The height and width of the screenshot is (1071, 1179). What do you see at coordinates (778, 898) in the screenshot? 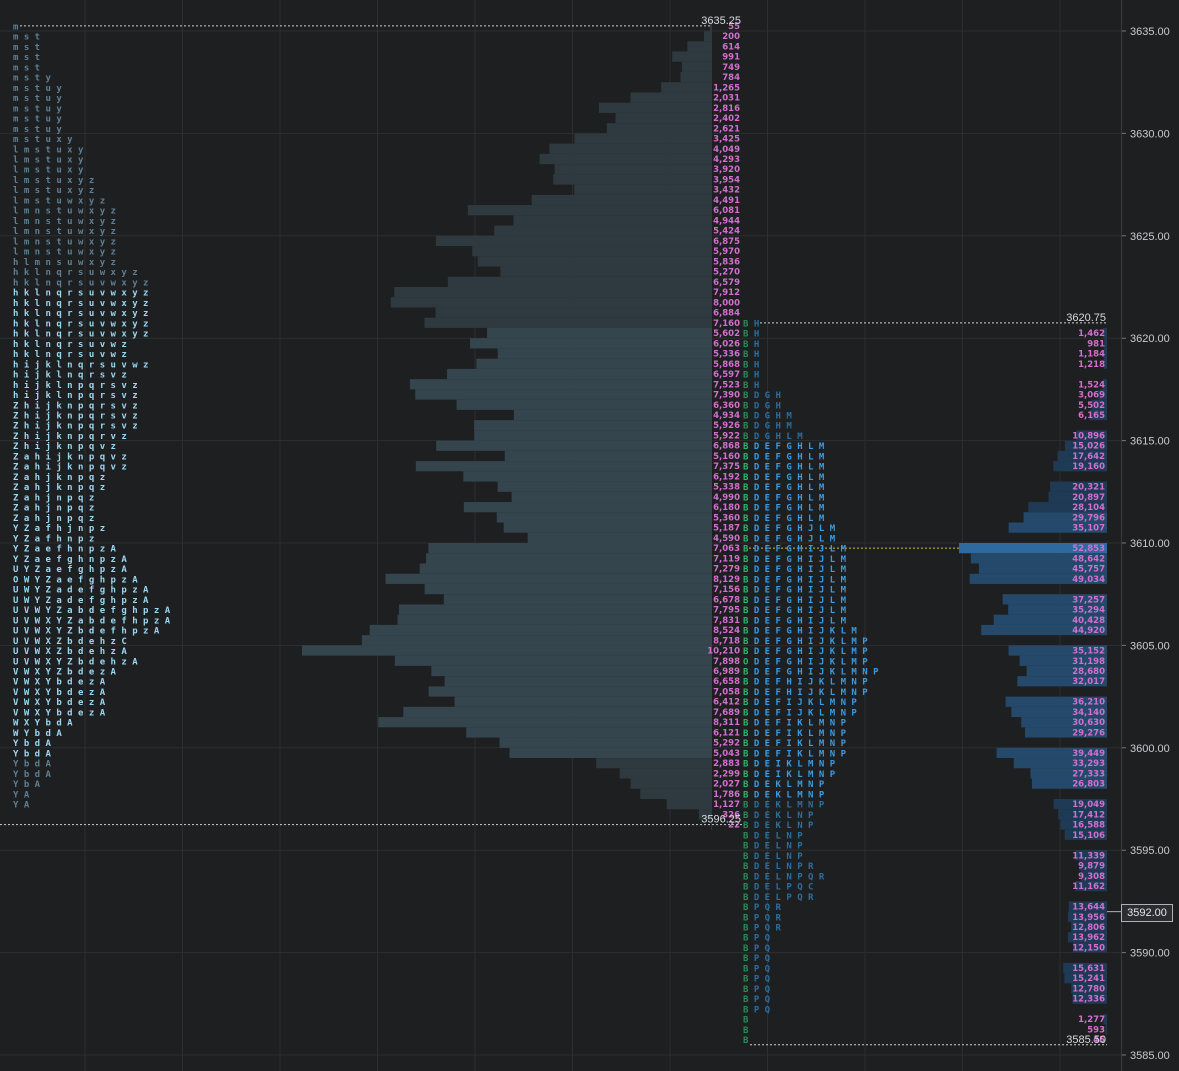
I see `tpo-row: B D E L P Q R` at bounding box center [778, 898].